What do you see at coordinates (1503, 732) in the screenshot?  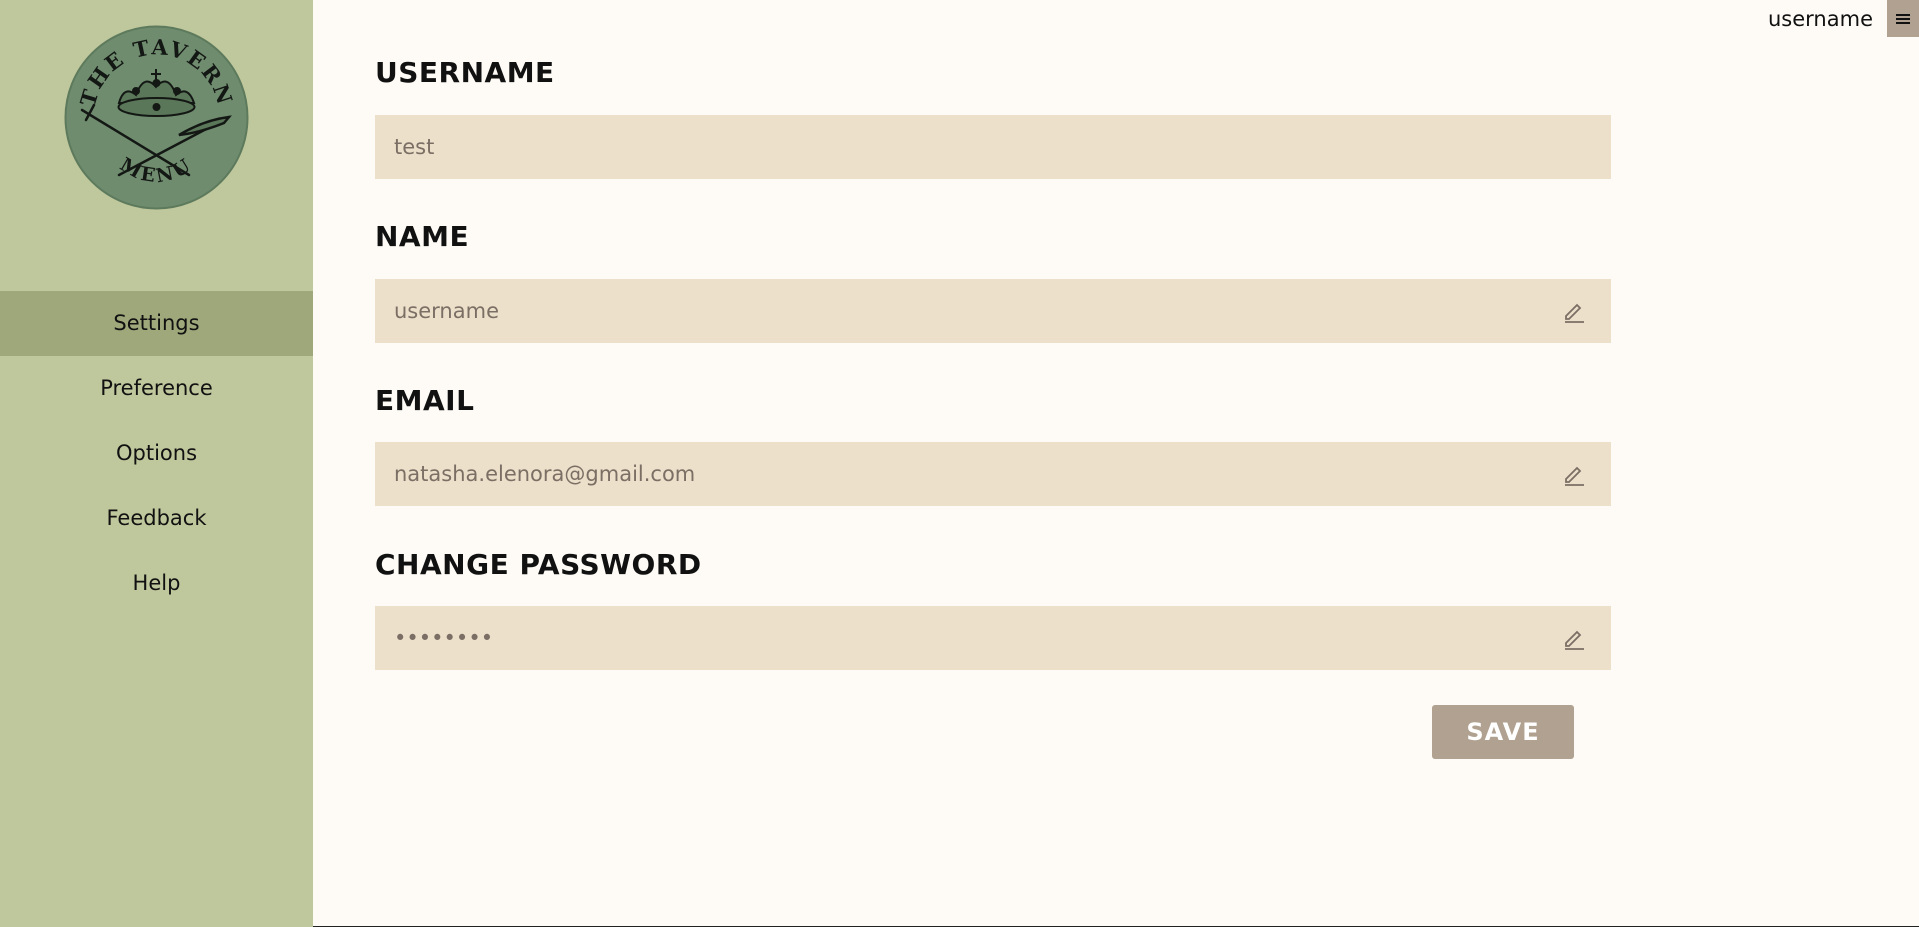 I see `save-button: SAVE` at bounding box center [1503, 732].